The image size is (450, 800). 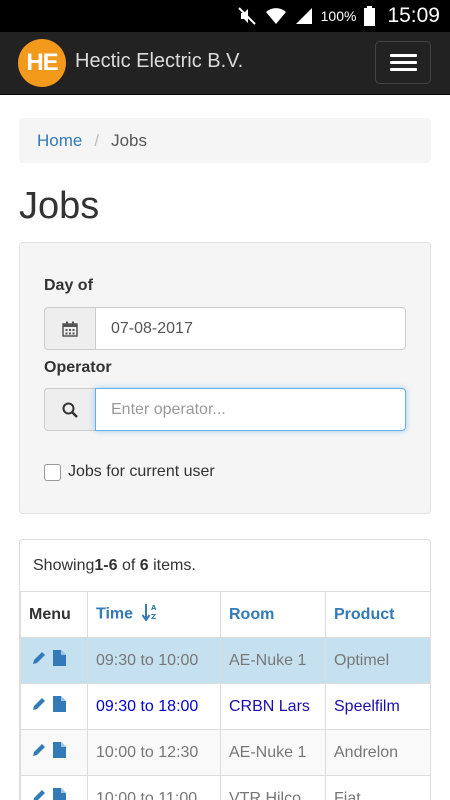 What do you see at coordinates (377, 752) in the screenshot?
I see `cell-product: Andrelon` at bounding box center [377, 752].